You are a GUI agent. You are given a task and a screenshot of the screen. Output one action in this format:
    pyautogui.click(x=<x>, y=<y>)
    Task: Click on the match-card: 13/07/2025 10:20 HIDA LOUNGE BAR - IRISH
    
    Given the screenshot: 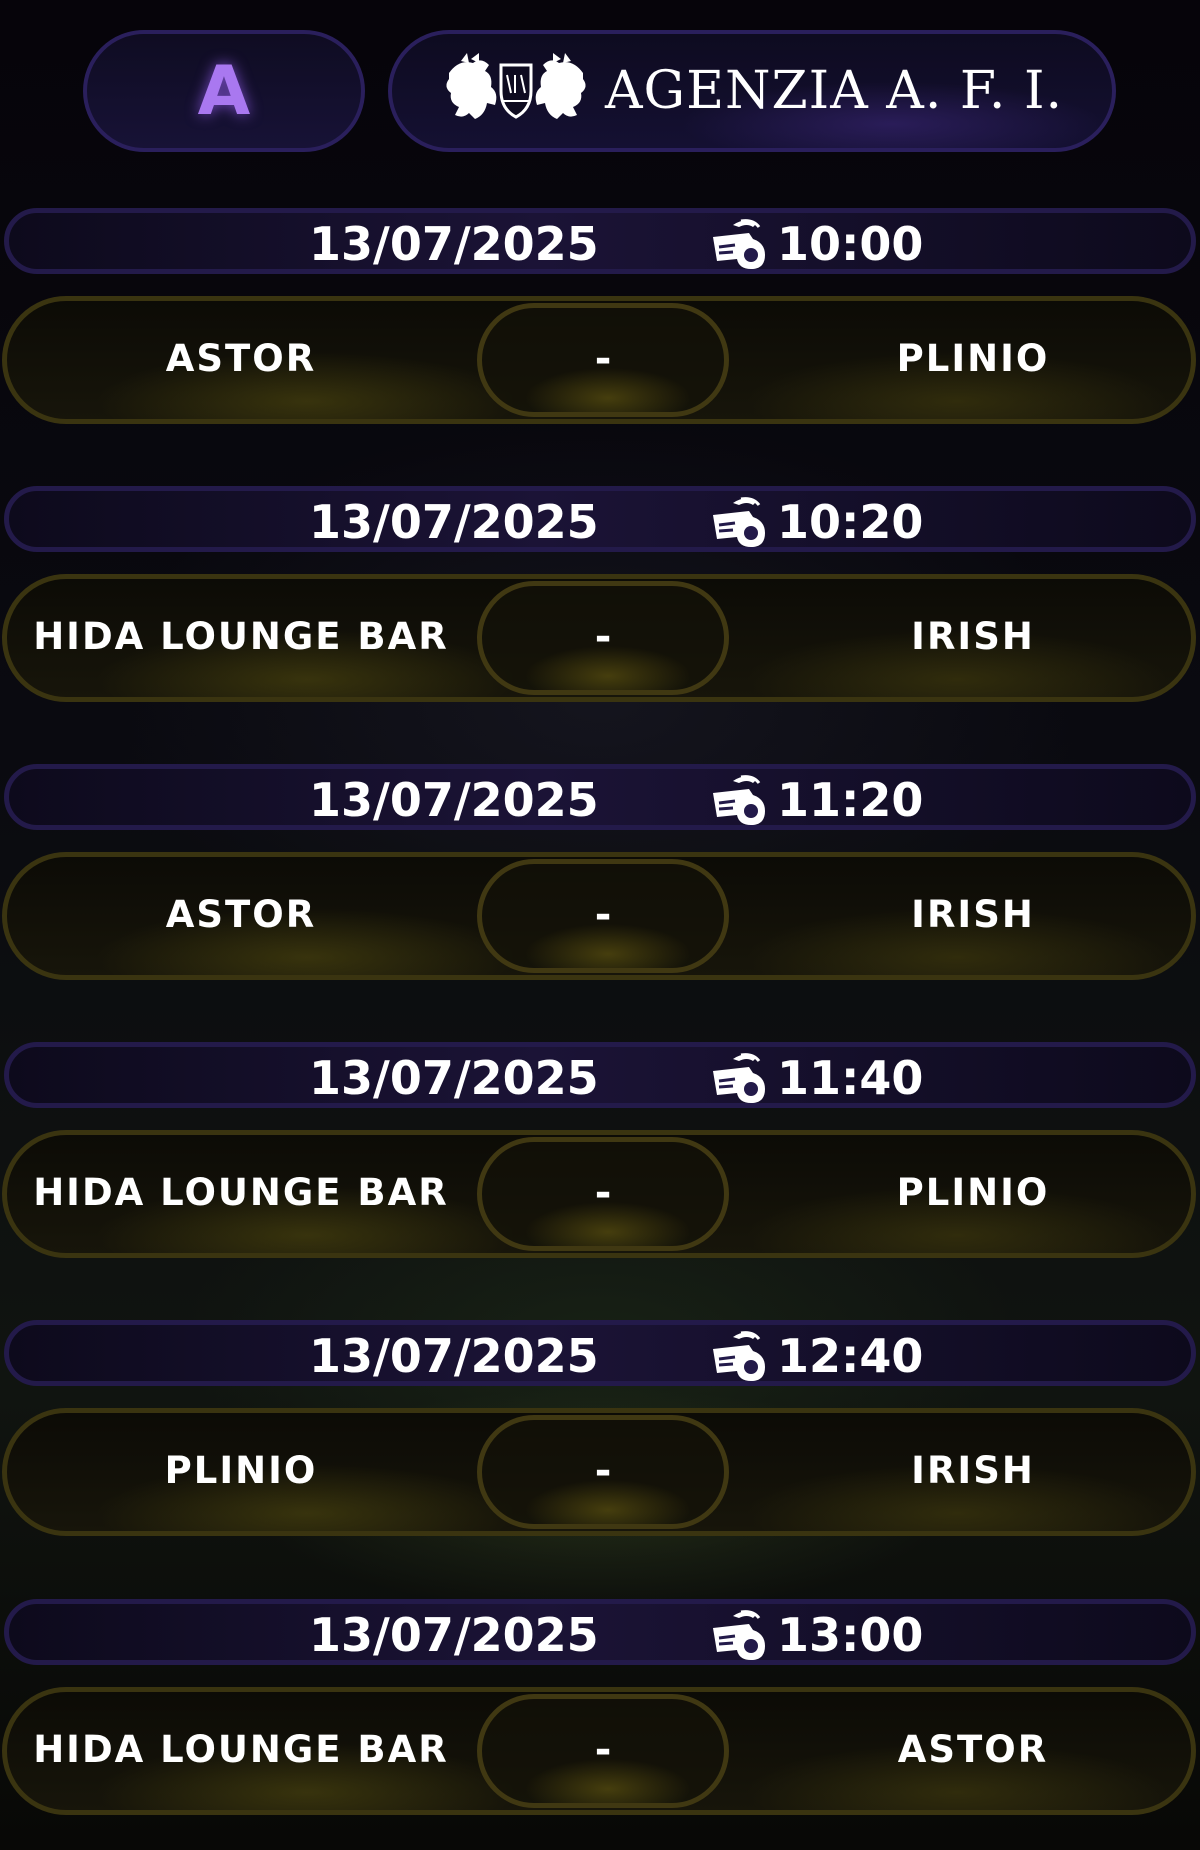 What is the action you would take?
    pyautogui.click(x=600, y=596)
    